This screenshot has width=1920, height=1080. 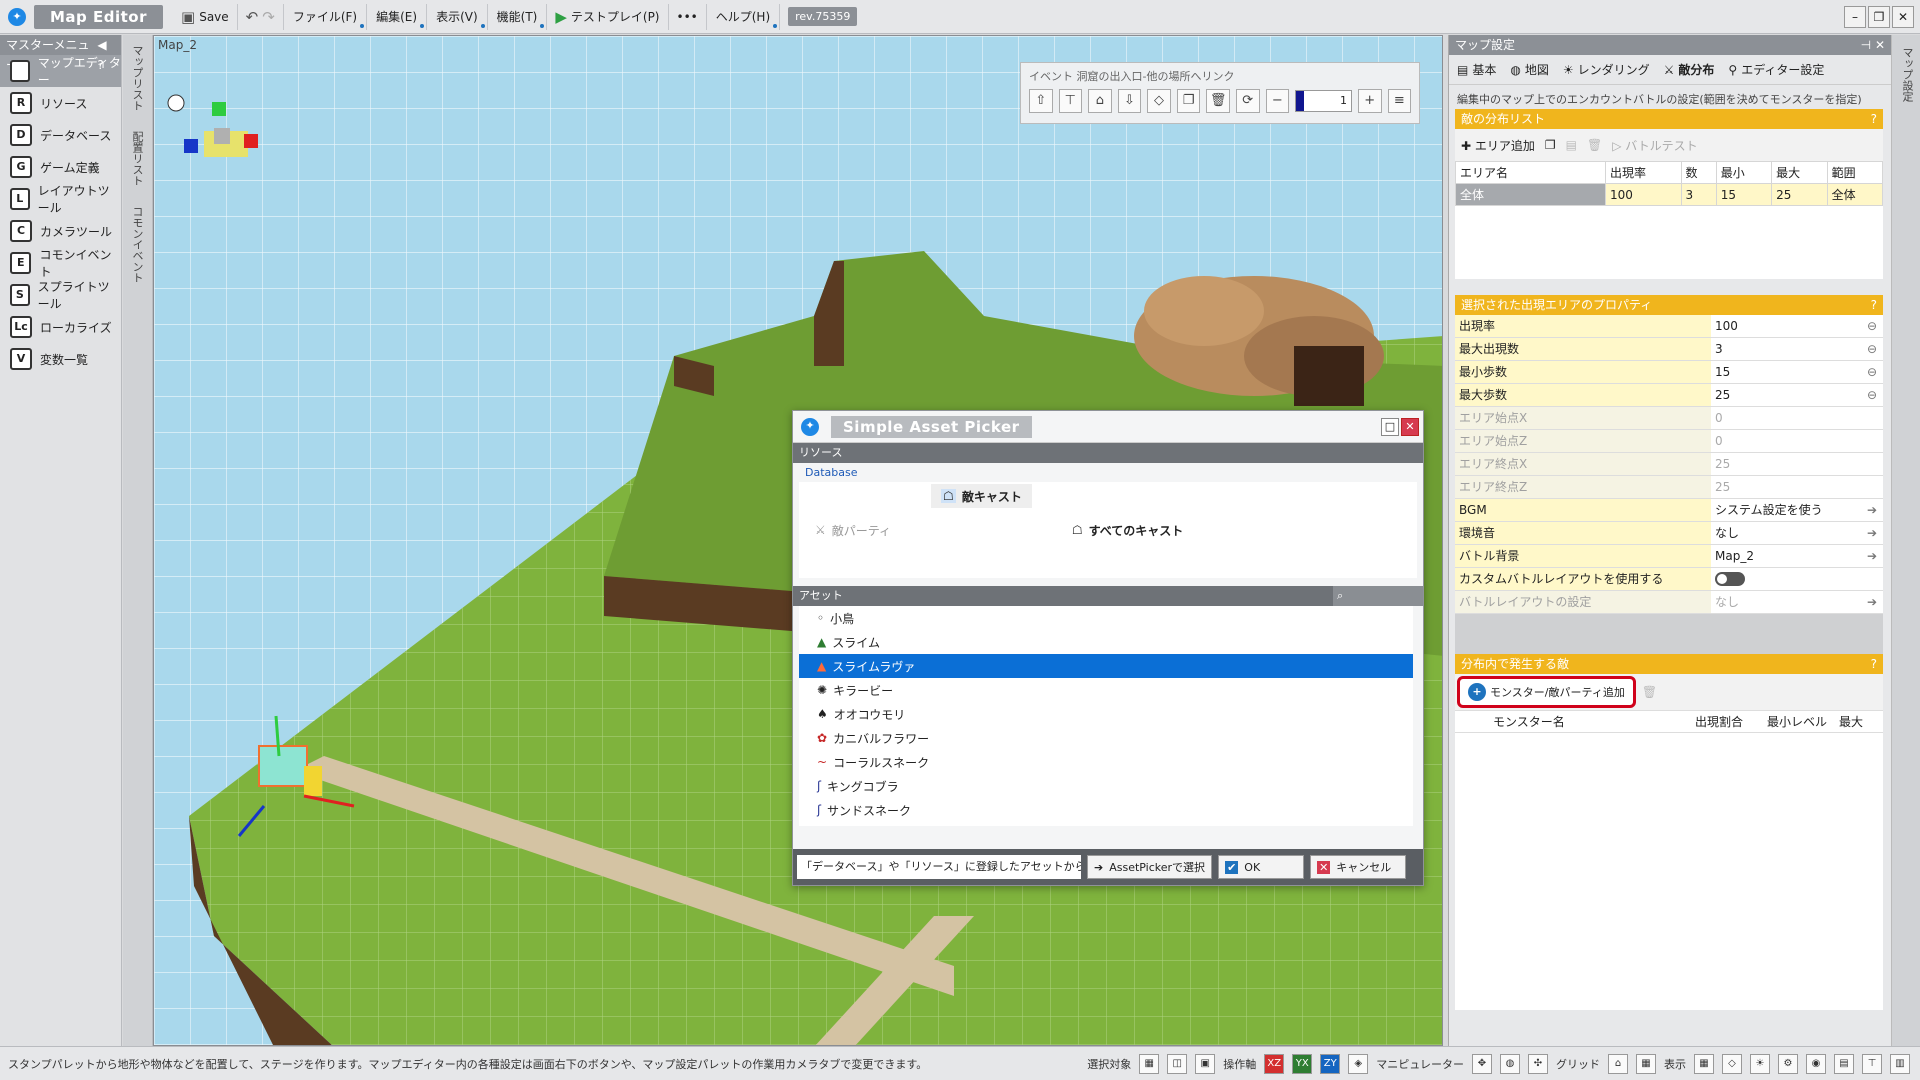 What do you see at coordinates (608, 16) in the screenshot?
I see `testplay-button: ▶ テストプレイ(P)` at bounding box center [608, 16].